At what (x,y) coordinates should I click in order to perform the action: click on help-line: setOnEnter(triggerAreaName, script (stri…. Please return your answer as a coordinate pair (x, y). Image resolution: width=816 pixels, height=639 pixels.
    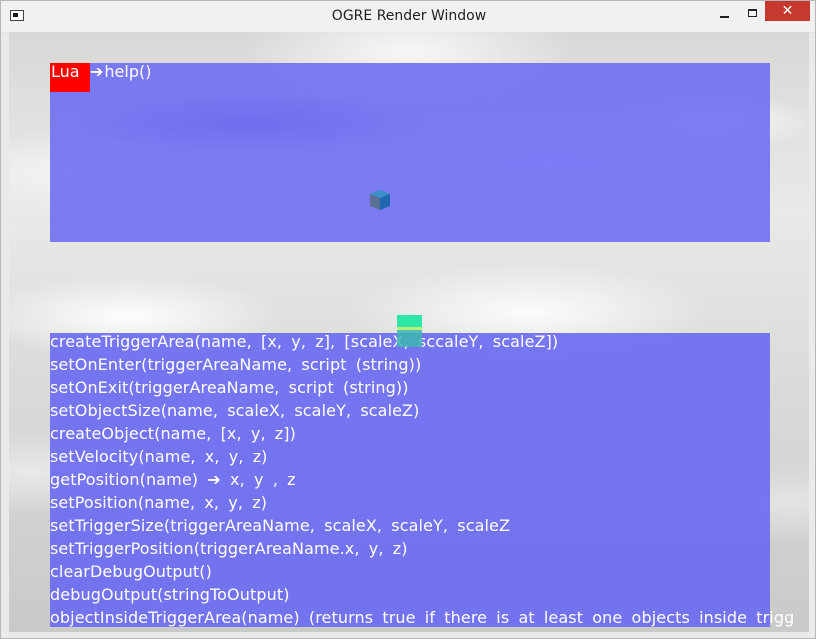
    Looking at the image, I should click on (236, 364).